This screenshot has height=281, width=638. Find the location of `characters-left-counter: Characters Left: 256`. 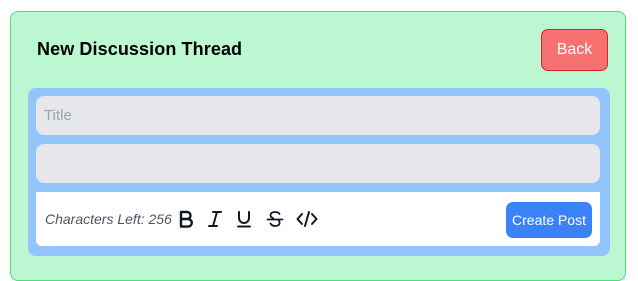

characters-left-counter: Characters Left: 256 is located at coordinates (108, 219).